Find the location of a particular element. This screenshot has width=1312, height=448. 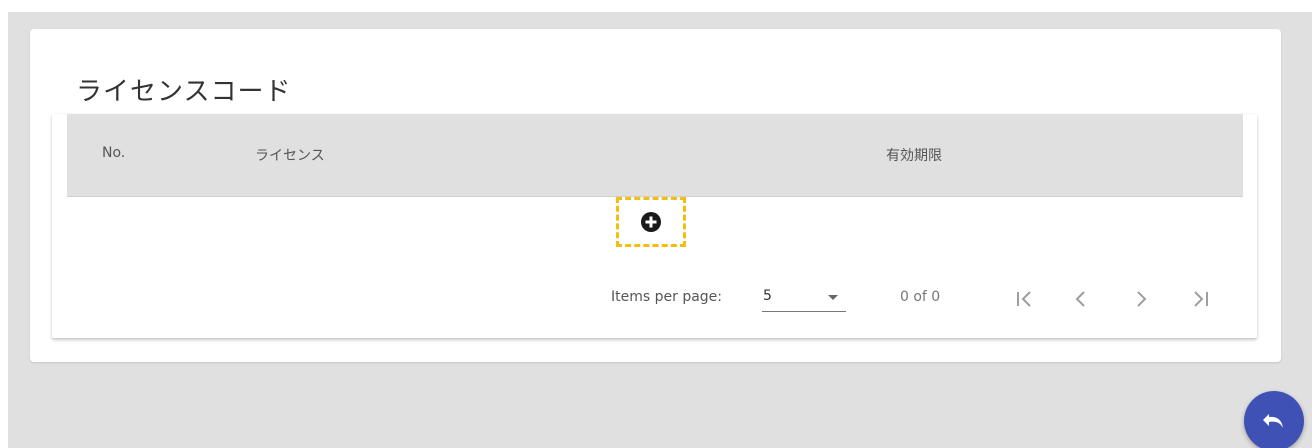

first-page-button is located at coordinates (1025, 299).